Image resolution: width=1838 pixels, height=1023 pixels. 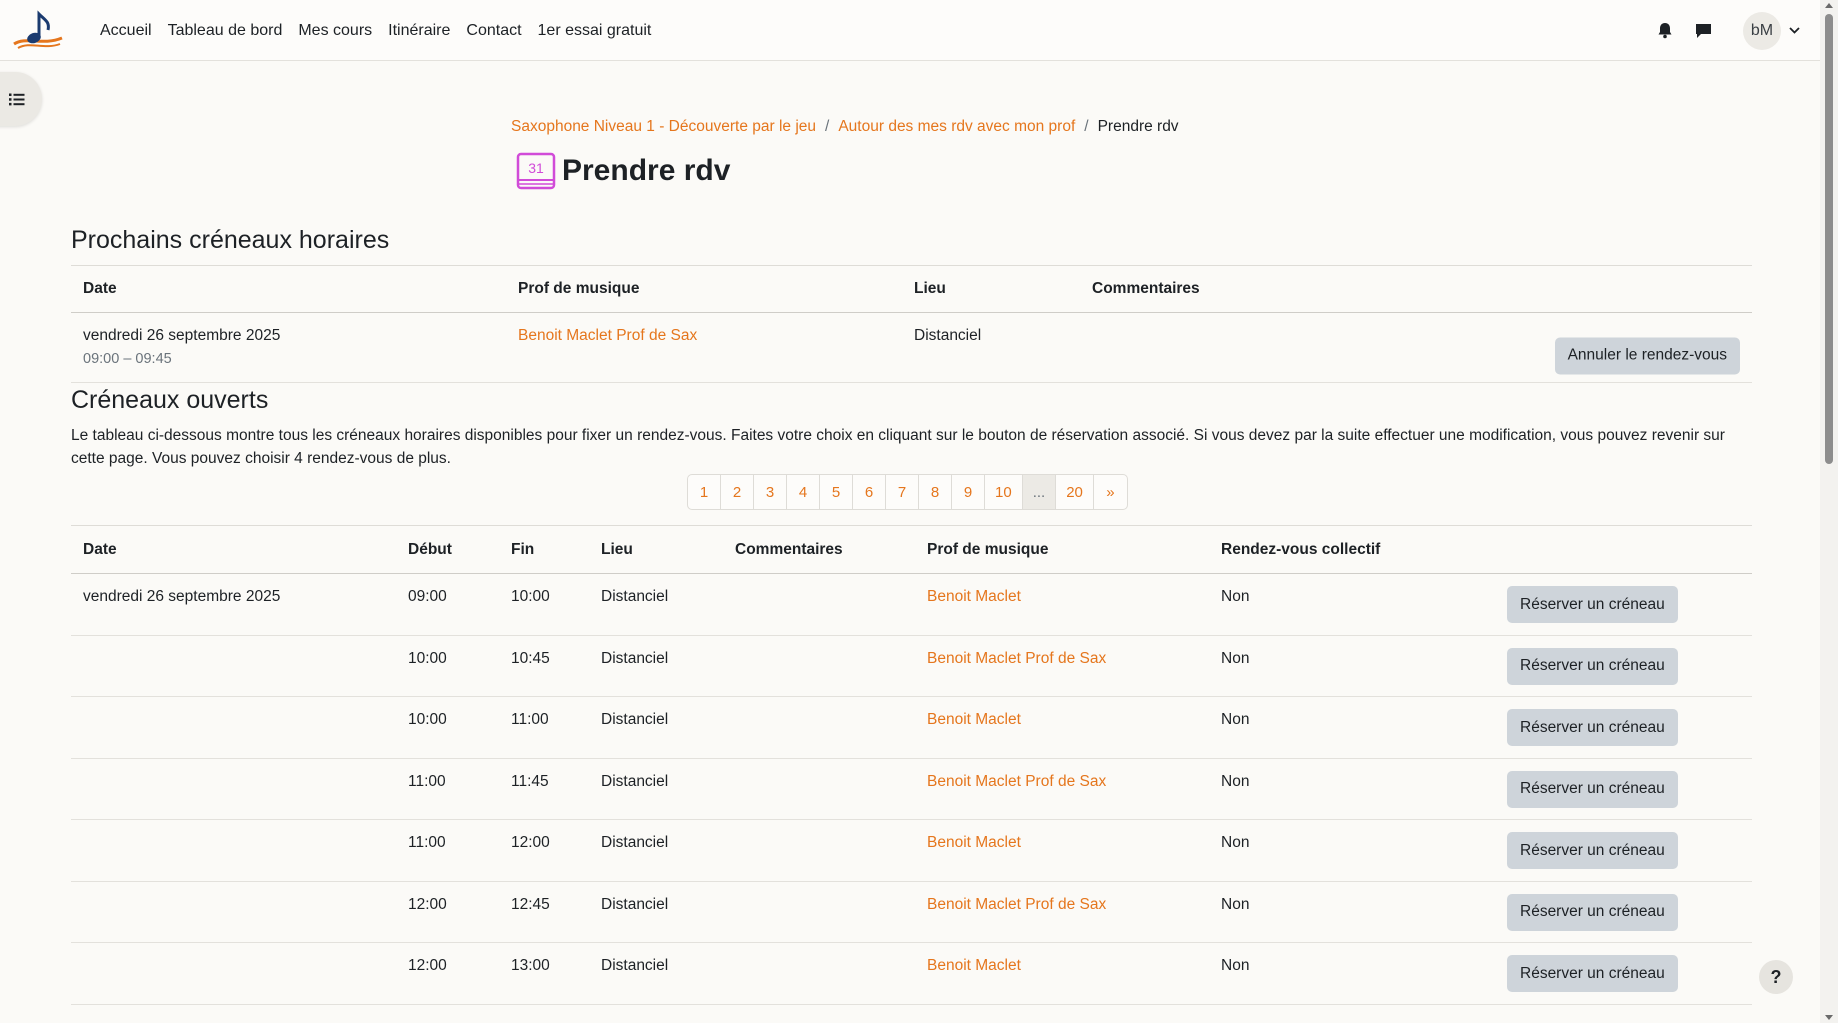 What do you see at coordinates (935, 492) in the screenshot?
I see `page-link-8: 8` at bounding box center [935, 492].